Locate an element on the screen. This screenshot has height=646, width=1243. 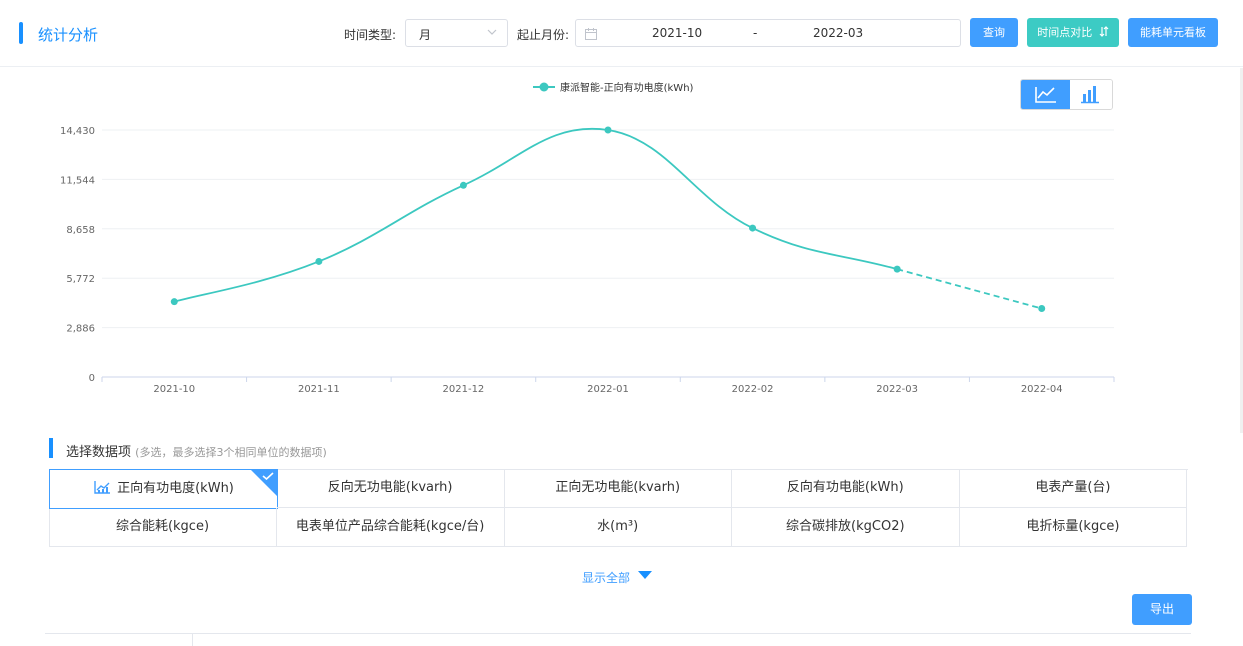
data-item-option: 电表单位产品综合能耗(kgce/台) is located at coordinates (390, 527).